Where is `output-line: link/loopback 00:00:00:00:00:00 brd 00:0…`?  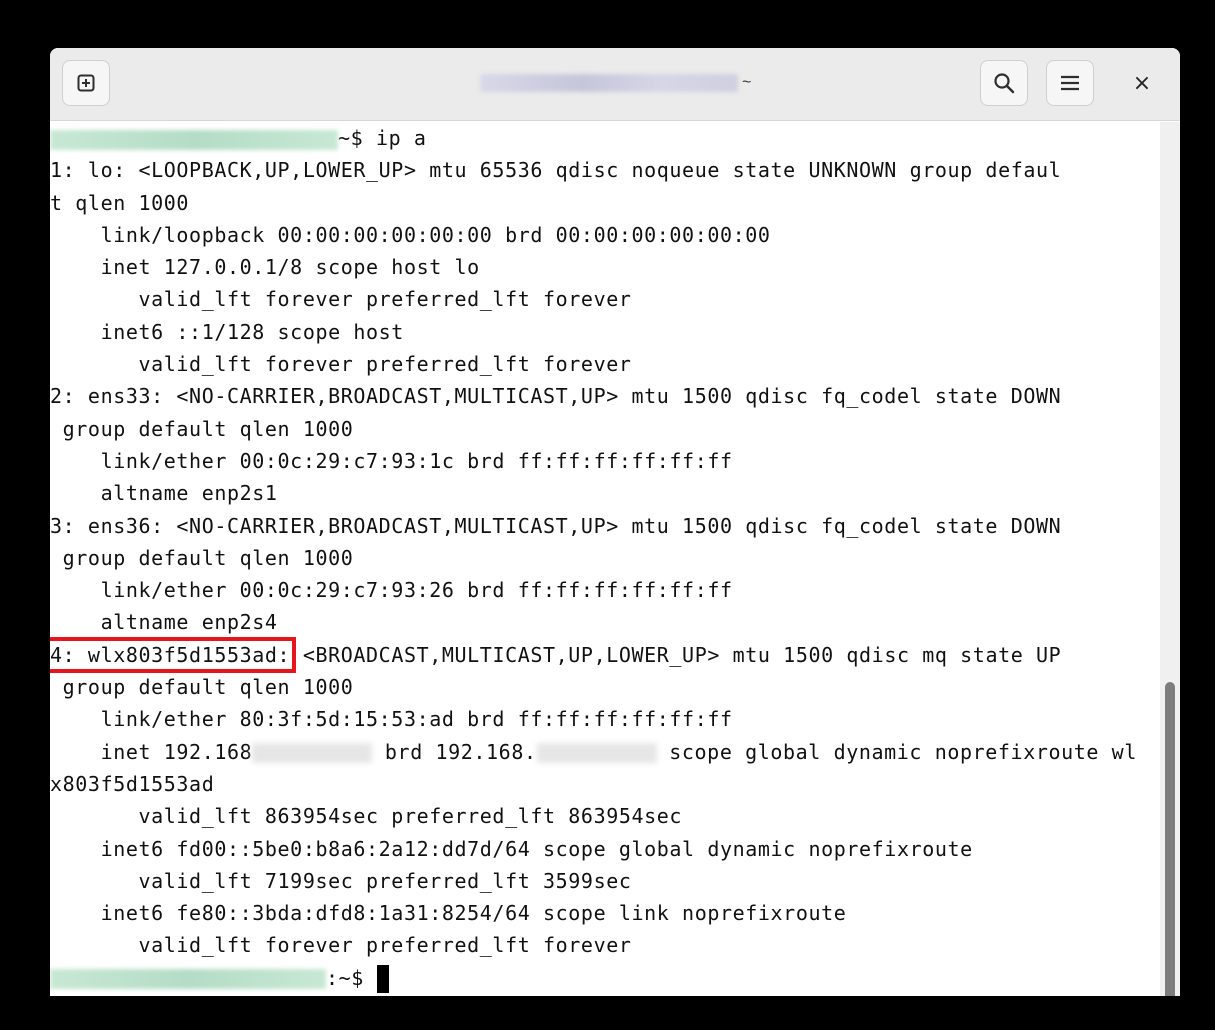 output-line: link/loopback 00:00:00:00:00:00 brd 00:0… is located at coordinates (410, 234).